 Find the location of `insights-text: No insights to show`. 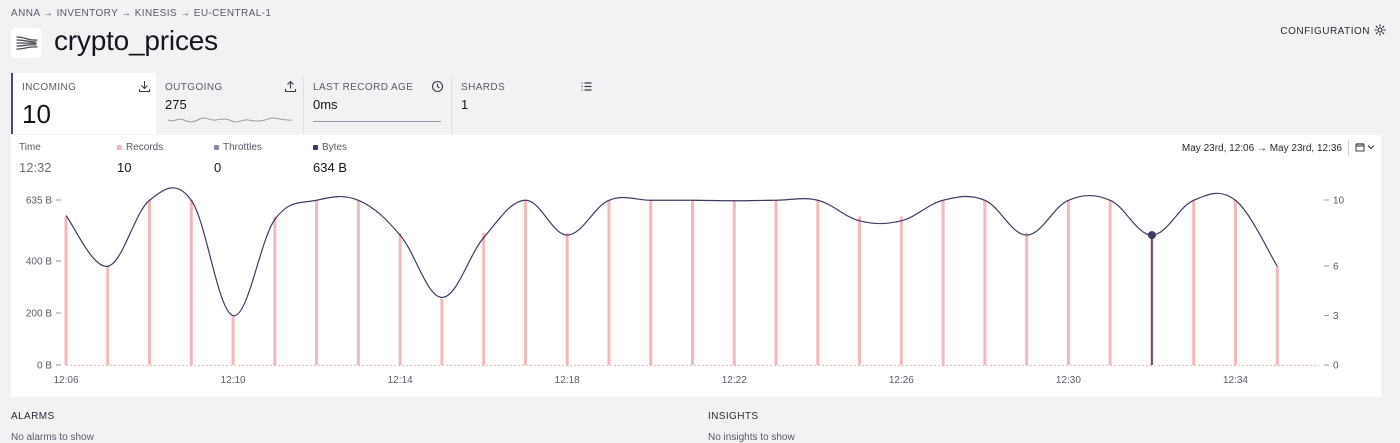

insights-text: No insights to show is located at coordinates (751, 437).